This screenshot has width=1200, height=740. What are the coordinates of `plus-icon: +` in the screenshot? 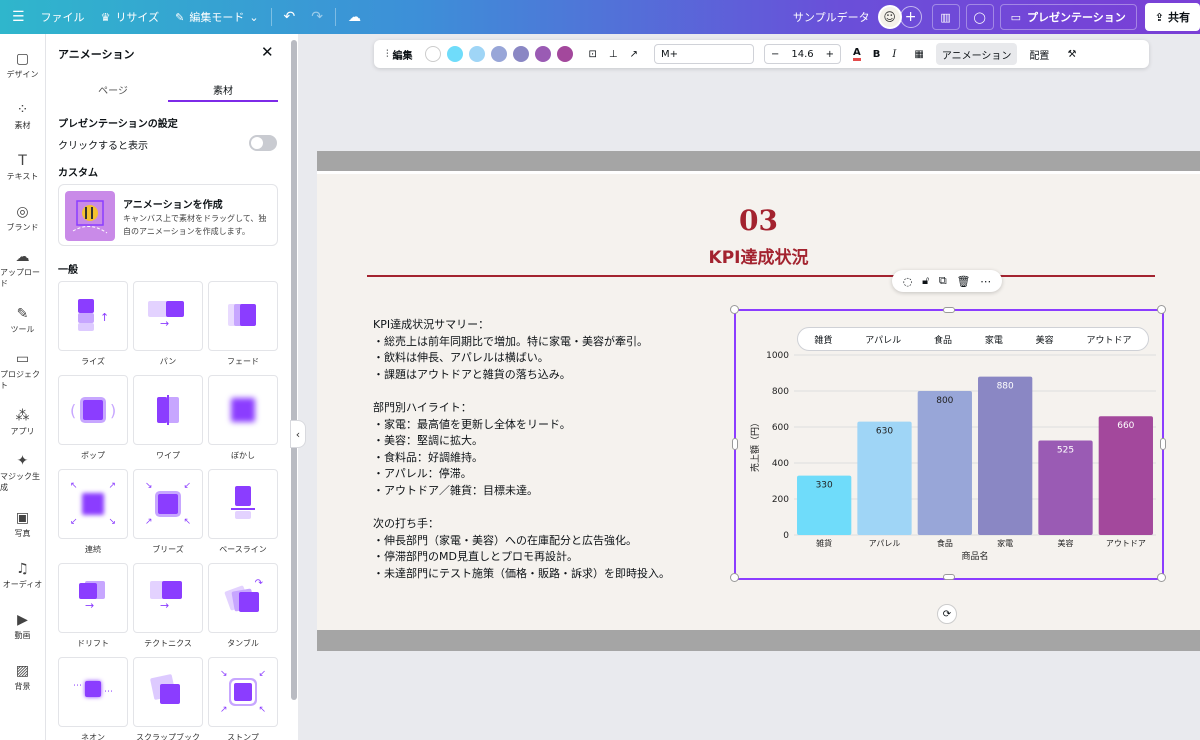 It's located at (830, 54).